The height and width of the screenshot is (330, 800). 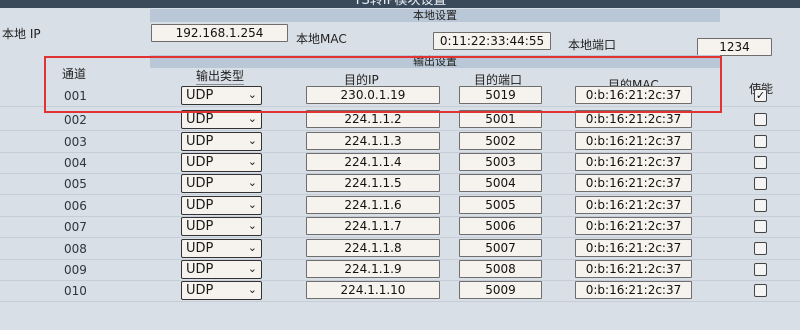 I want to click on local-mac-label: 本地MAC, so click(x=321, y=39).